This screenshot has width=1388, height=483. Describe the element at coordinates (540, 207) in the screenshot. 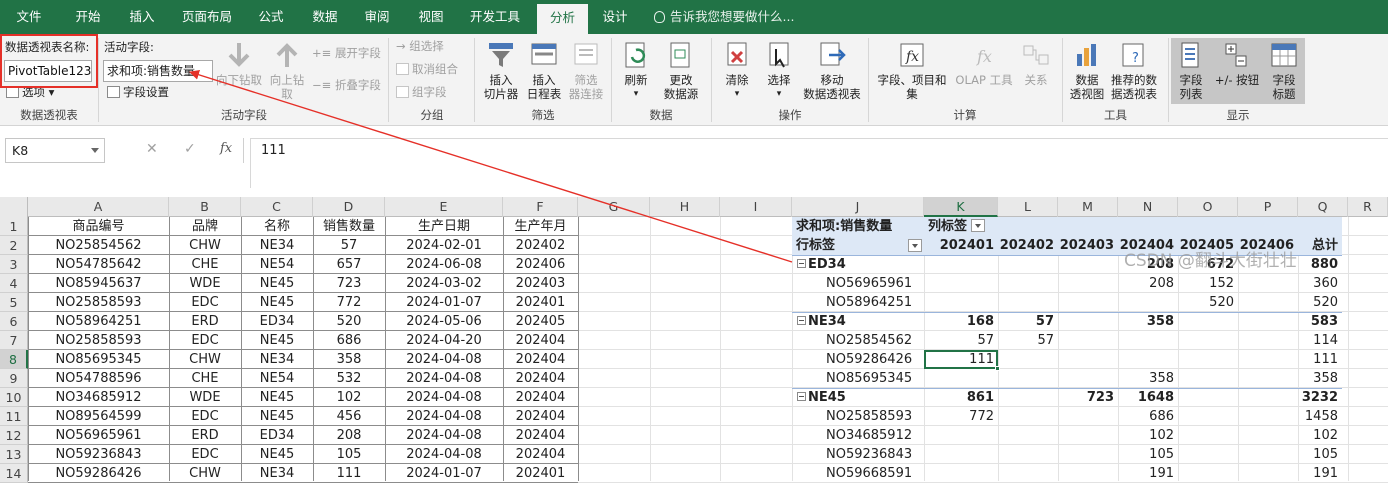

I see `column-header-f: F` at that location.